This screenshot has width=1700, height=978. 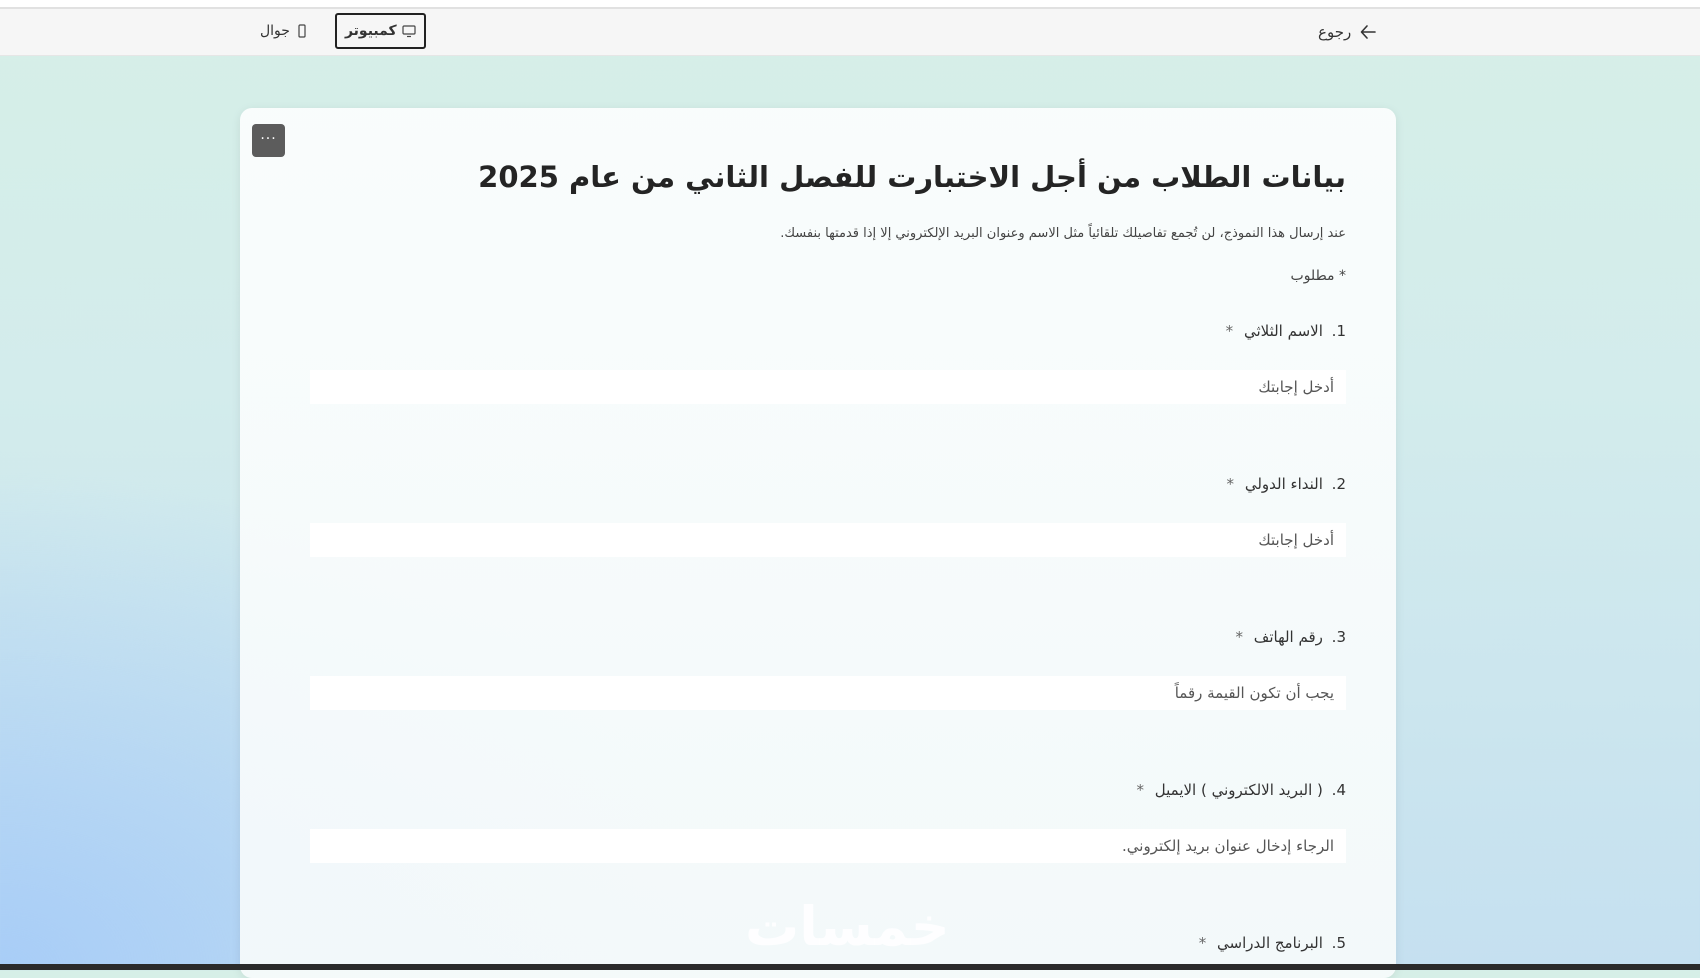 What do you see at coordinates (302, 31) in the screenshot?
I see `phone-icon` at bounding box center [302, 31].